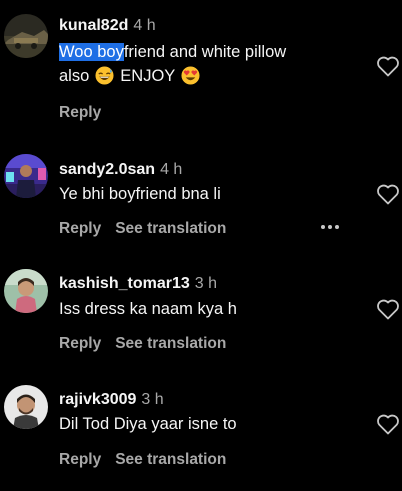  Describe the element at coordinates (124, 283) in the screenshot. I see `username: kashish_tomar13` at that location.